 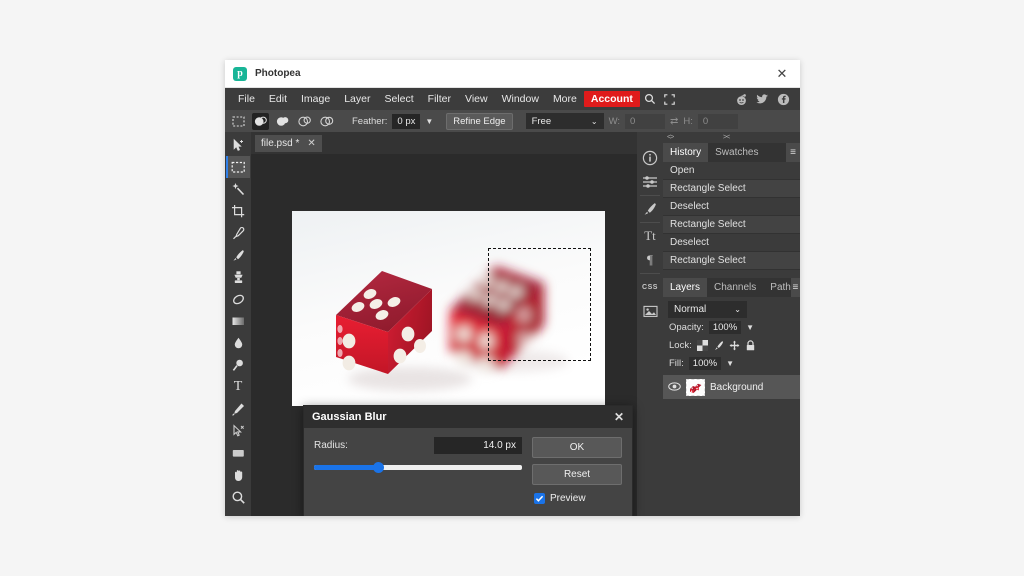 What do you see at coordinates (378, 467) in the screenshot?
I see `slider-knob` at bounding box center [378, 467].